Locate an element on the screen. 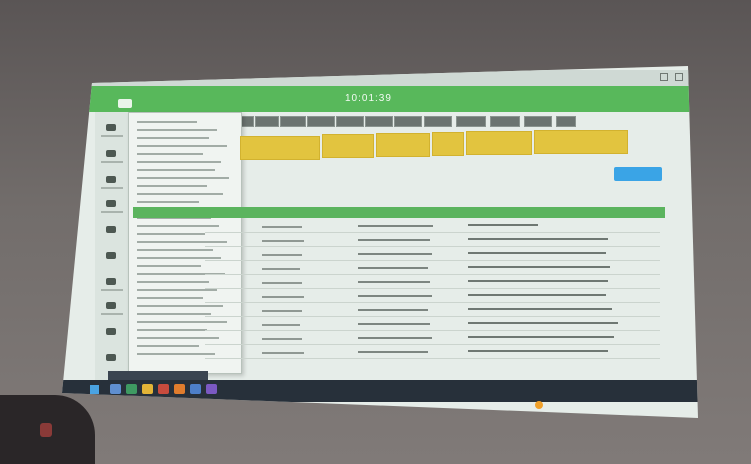 This screenshot has width=751, height=464. app-logo is located at coordinates (125, 103).